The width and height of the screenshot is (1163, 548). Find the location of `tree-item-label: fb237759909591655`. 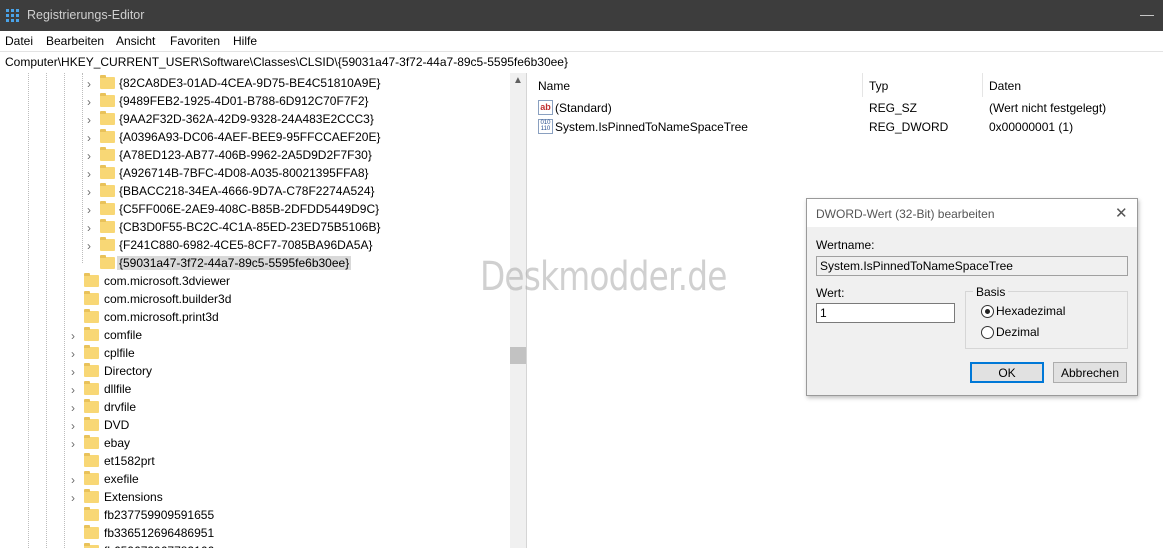

tree-item-label: fb237759909591655 is located at coordinates (159, 515).